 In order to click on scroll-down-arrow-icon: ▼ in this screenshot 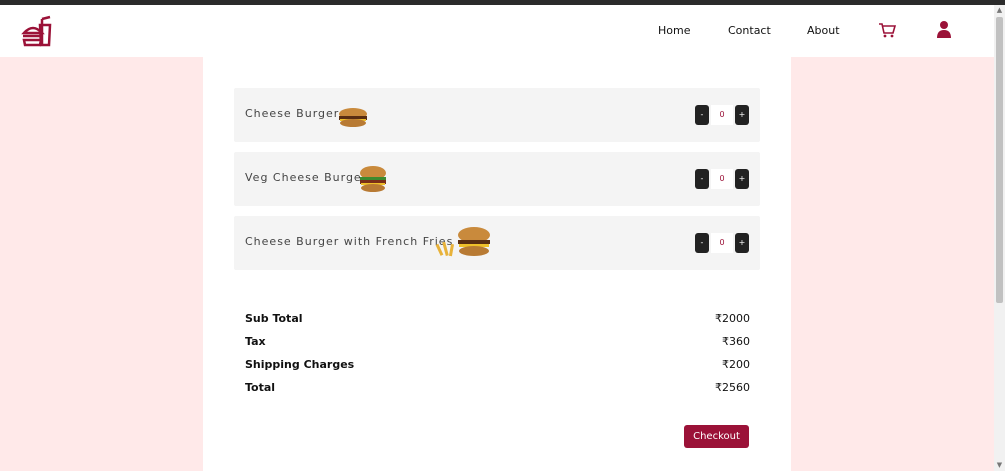, I will do `click(999, 465)`.